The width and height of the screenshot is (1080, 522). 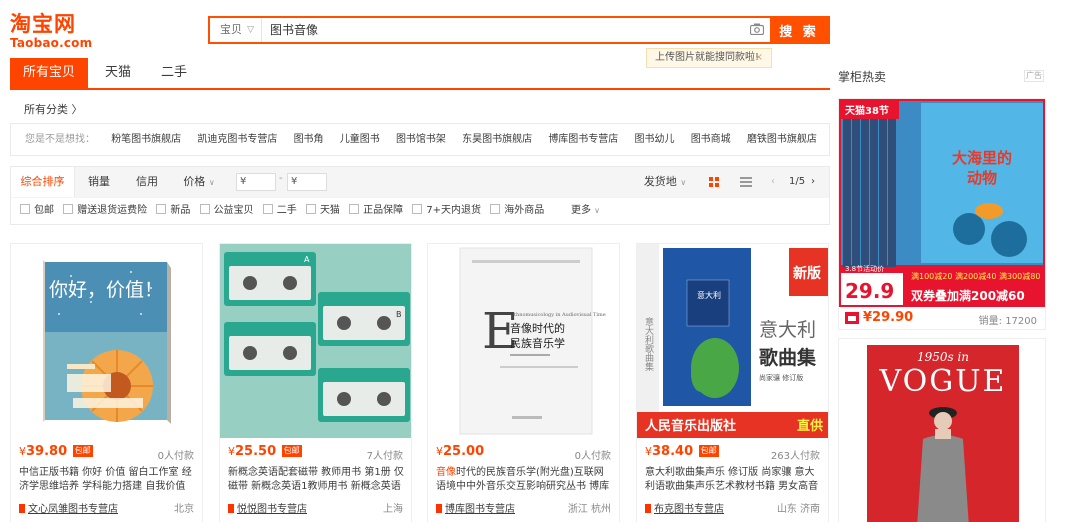 I want to click on tab-second-hand: 二手, so click(x=174, y=73).